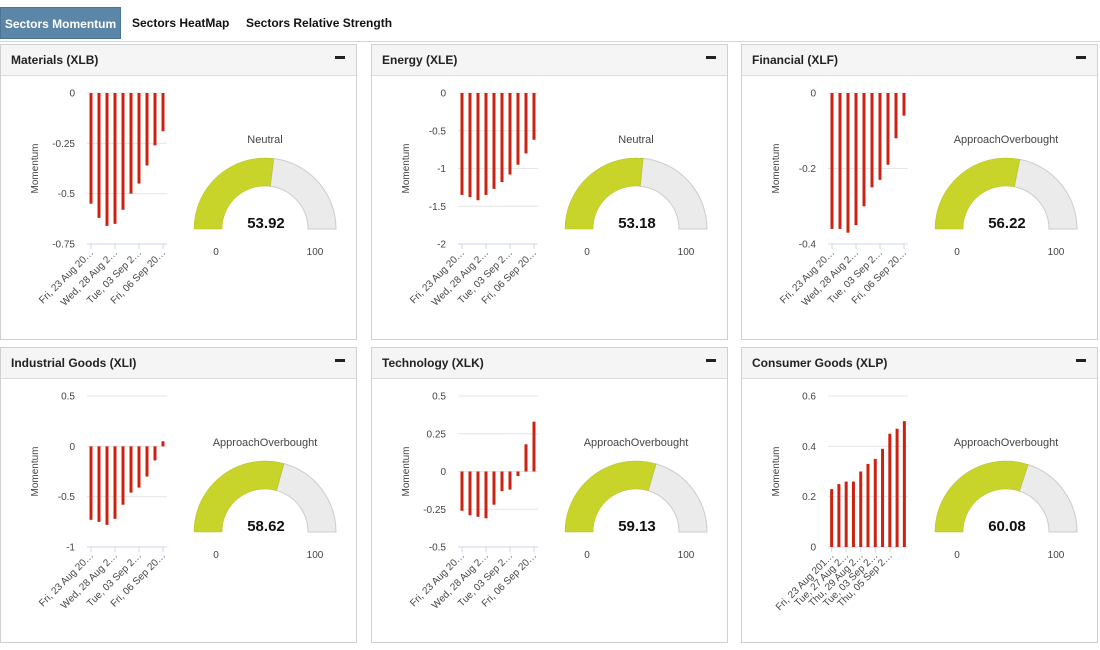  What do you see at coordinates (74, 363) in the screenshot?
I see `panel-title: Industrial Goods (XLI)` at bounding box center [74, 363].